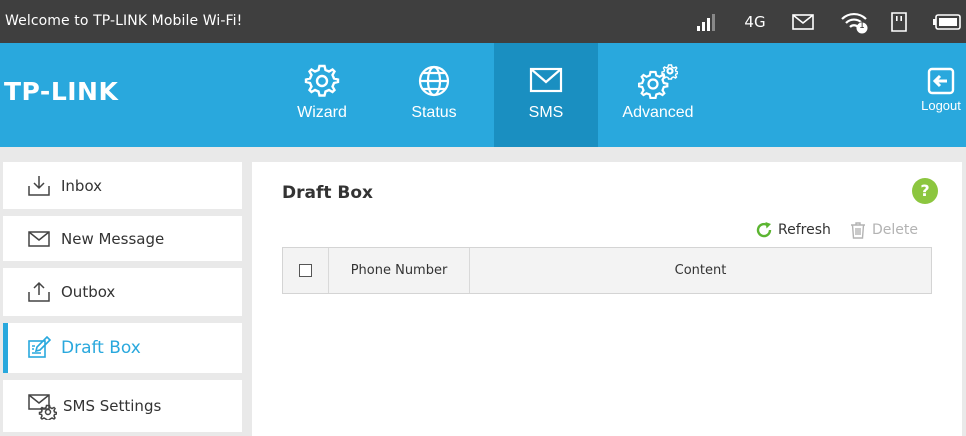 The height and width of the screenshot is (436, 966). I want to click on signal-icon, so click(706, 22).